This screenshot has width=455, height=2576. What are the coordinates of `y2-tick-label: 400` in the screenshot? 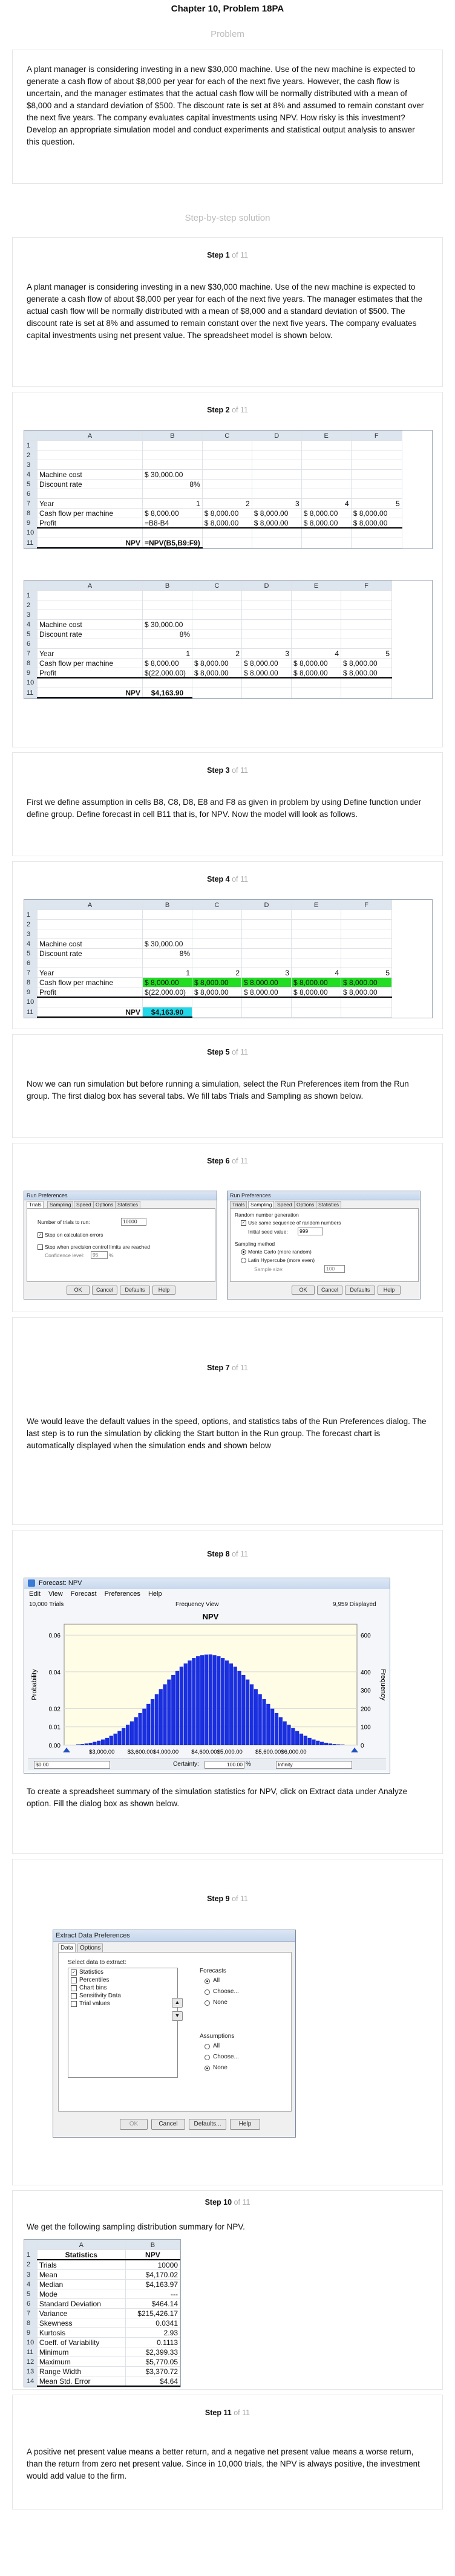 It's located at (366, 1673).